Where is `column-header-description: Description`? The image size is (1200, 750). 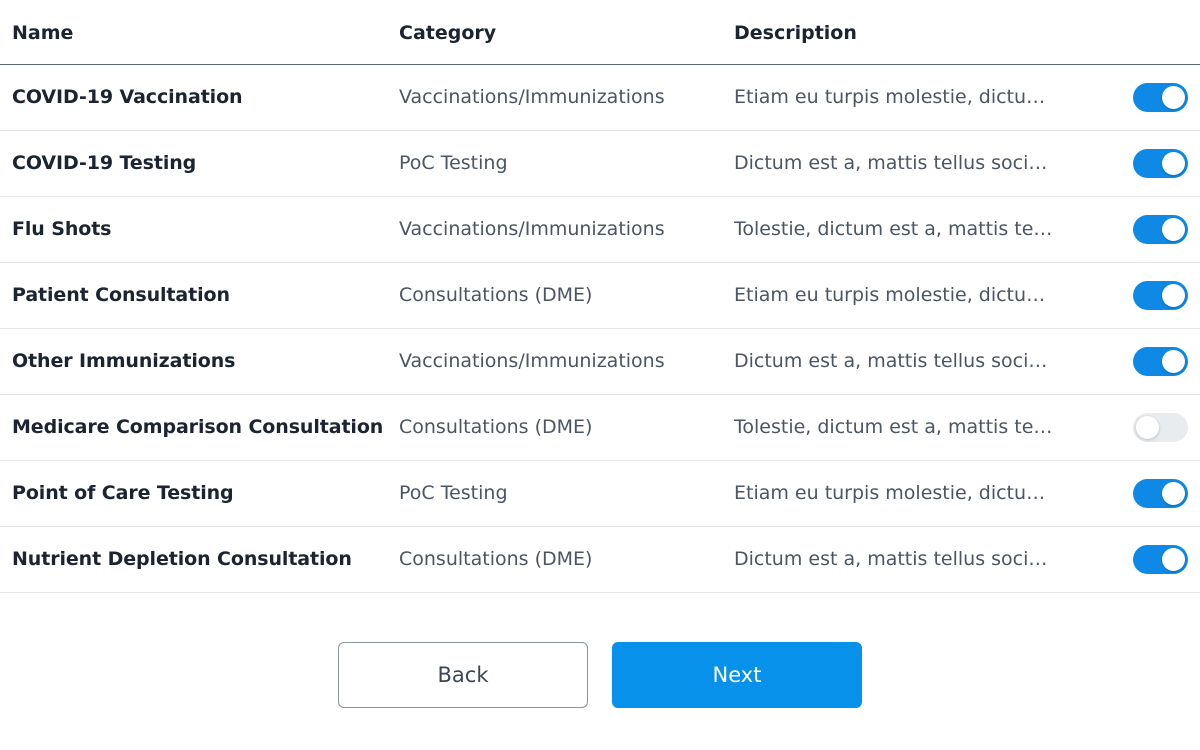 column-header-description: Description is located at coordinates (795, 33).